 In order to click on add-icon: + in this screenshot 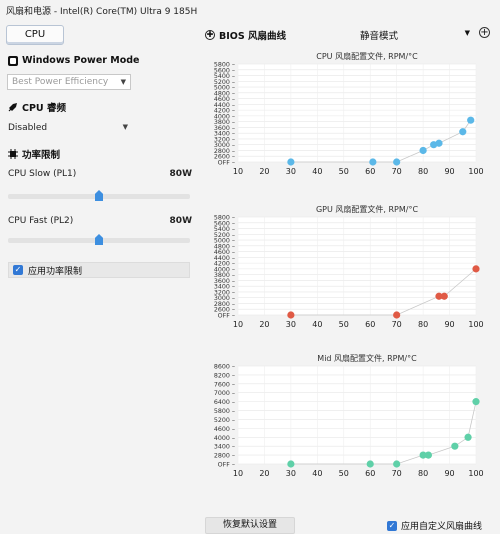, I will do `click(484, 32)`.